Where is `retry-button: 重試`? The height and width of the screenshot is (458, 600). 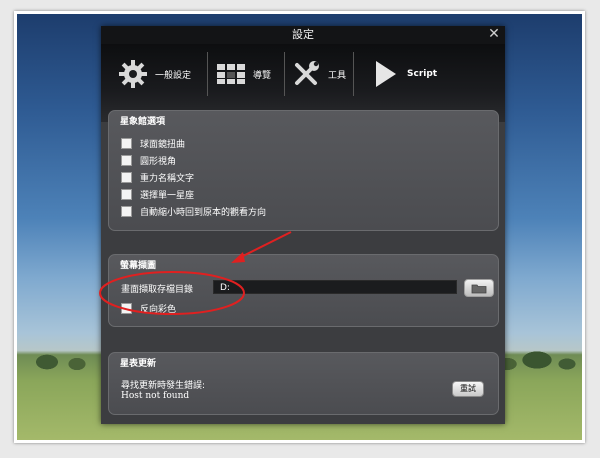
retry-button: 重試 is located at coordinates (468, 389).